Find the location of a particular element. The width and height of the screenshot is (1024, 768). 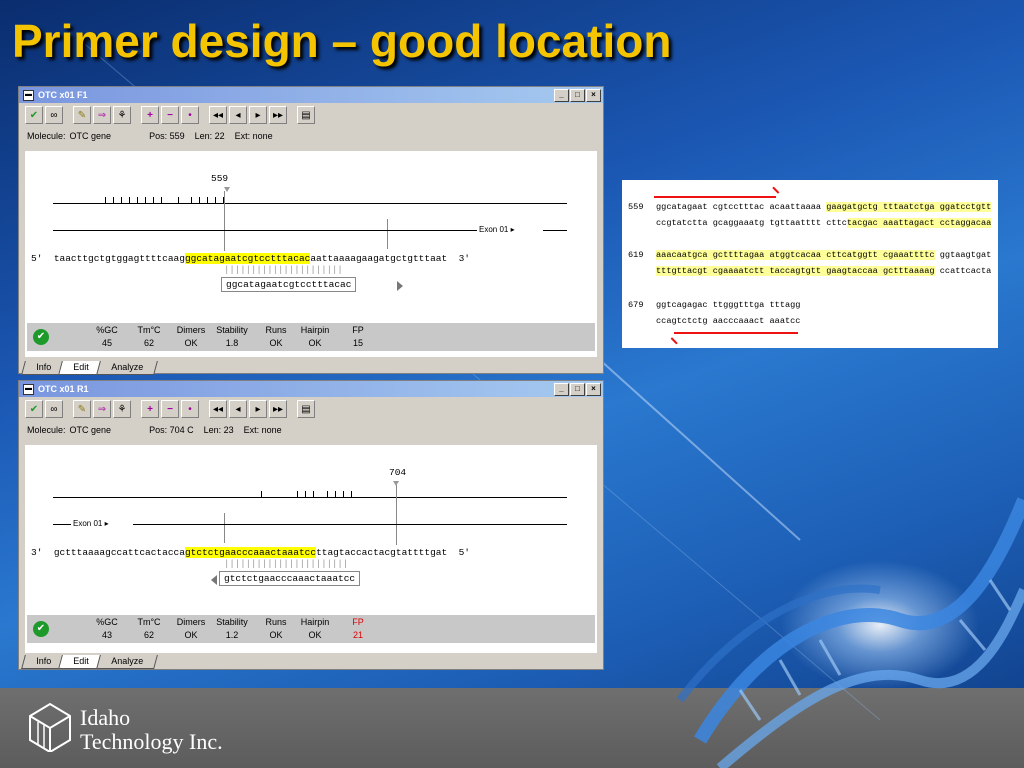

sequence-before: taacttgctgtggagttttcaag is located at coordinates (119, 258).